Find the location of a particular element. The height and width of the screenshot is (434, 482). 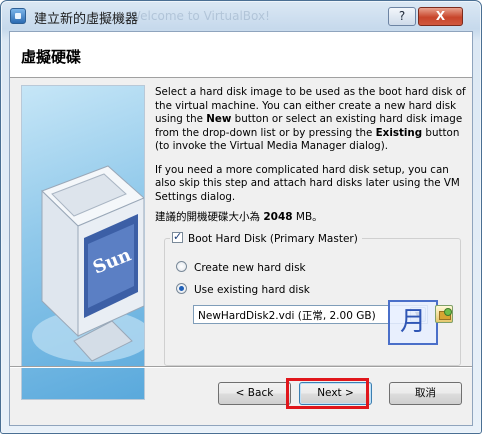

close-button: X is located at coordinates (440, 16).